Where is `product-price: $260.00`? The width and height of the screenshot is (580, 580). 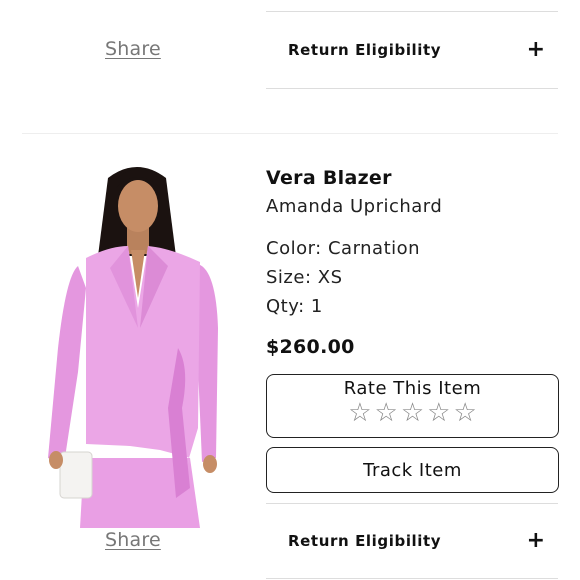
product-price: $260.00 is located at coordinates (310, 347).